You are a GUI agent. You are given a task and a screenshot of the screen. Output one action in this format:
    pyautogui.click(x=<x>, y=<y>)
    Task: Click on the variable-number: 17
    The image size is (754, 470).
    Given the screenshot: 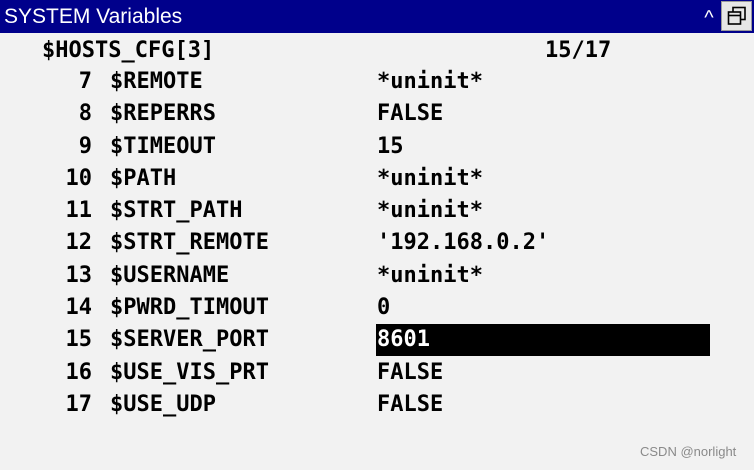 What is the action you would take?
    pyautogui.click(x=79, y=404)
    